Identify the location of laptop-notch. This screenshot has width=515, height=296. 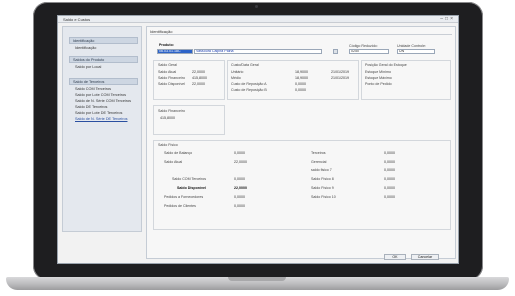
(257, 279).